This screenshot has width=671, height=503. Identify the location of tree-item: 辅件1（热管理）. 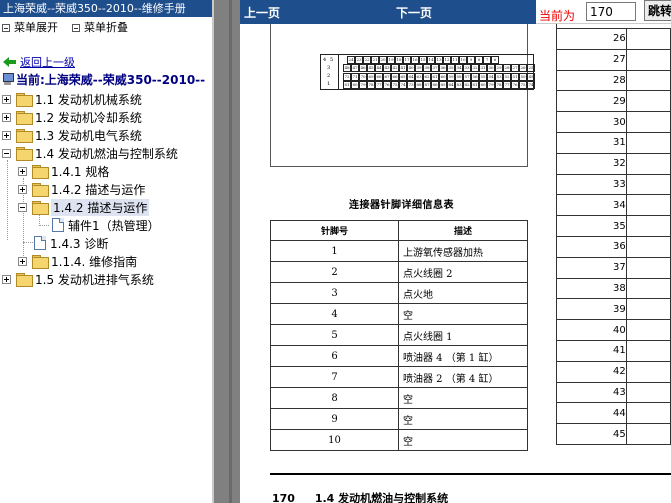
(106, 225).